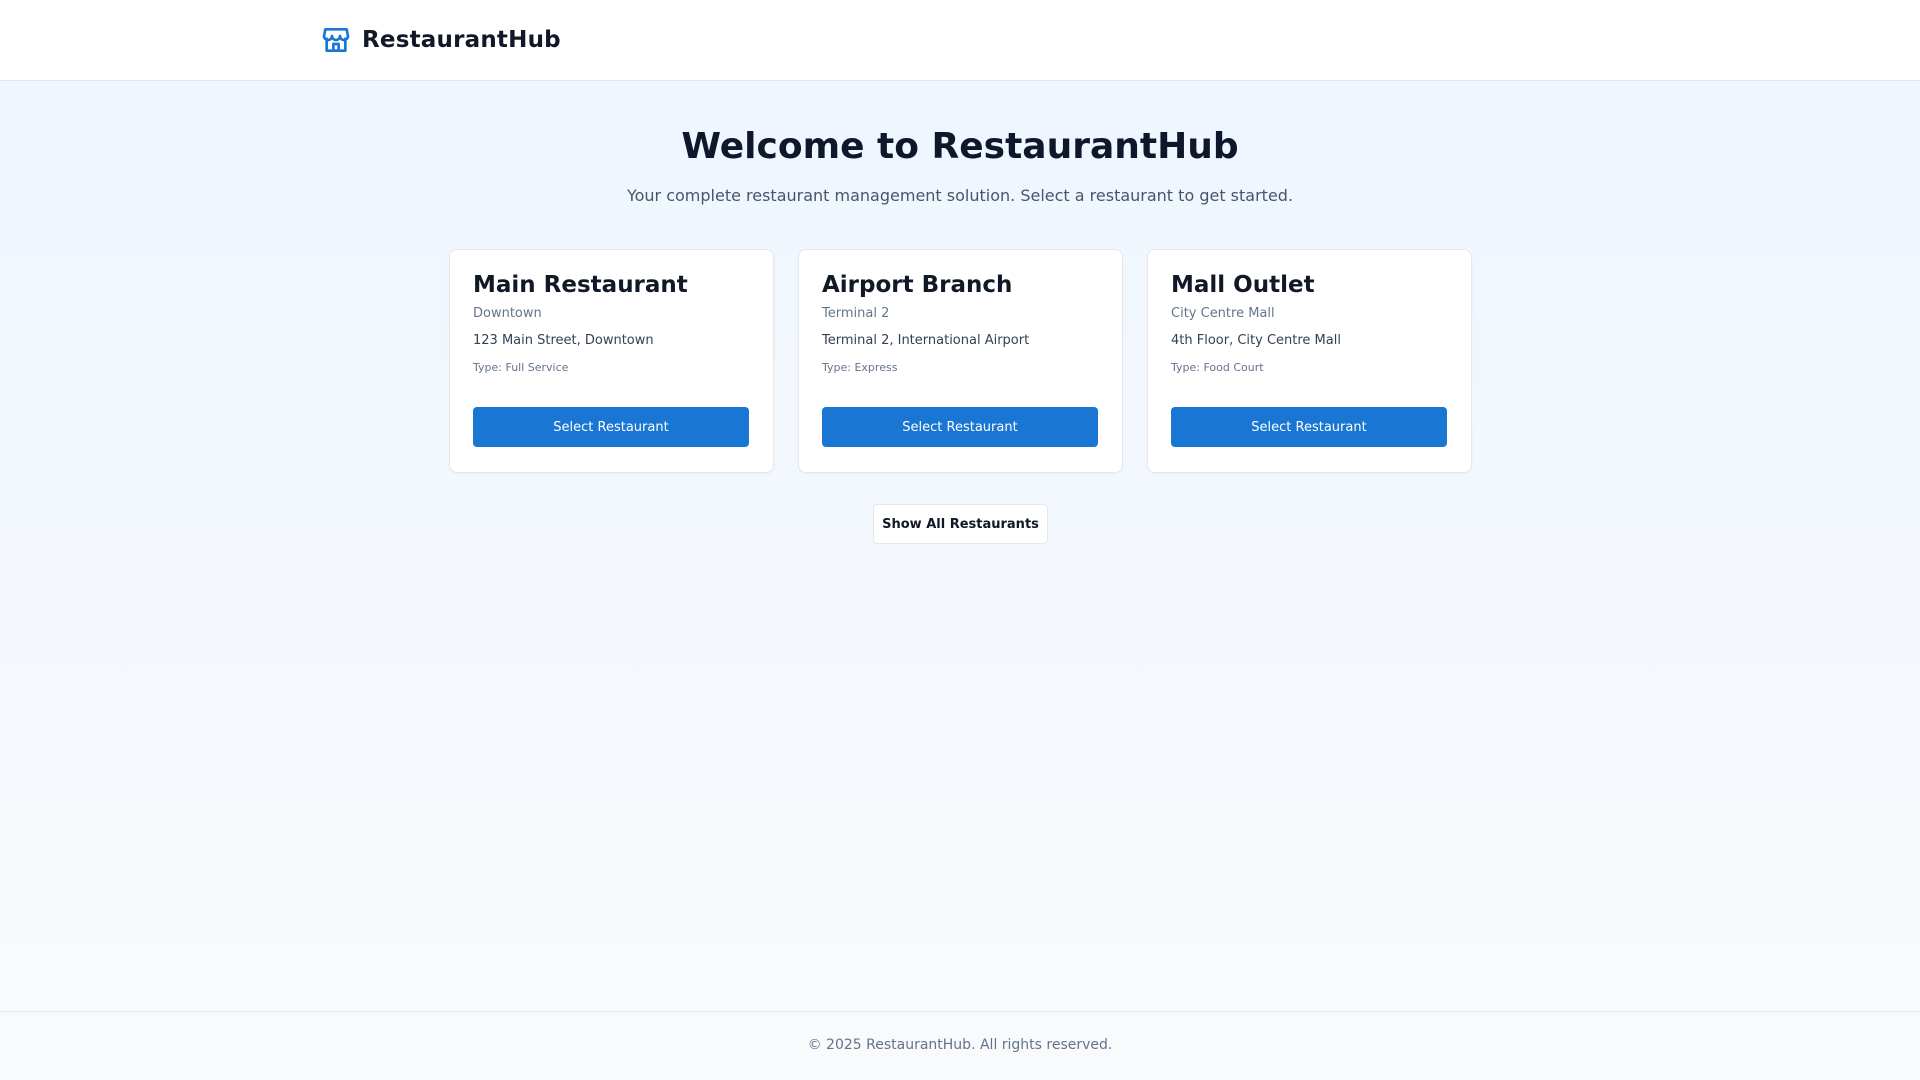  I want to click on app-header: RestaurantHub, so click(960, 40).